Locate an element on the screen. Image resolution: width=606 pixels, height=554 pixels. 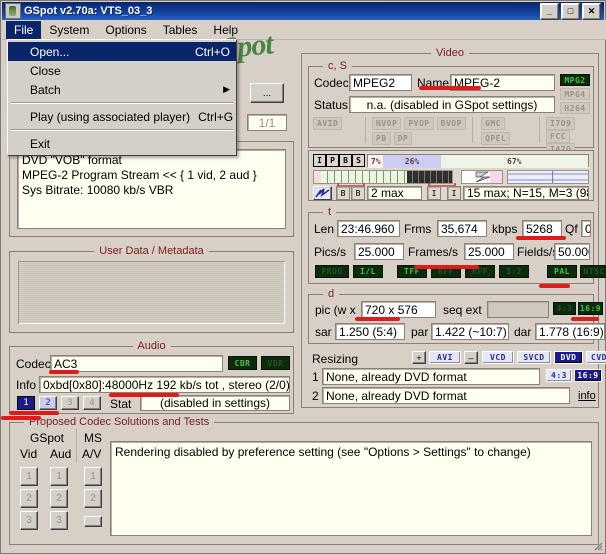
menu-item-play-label: Play (using associated player) is located at coordinates (110, 116).